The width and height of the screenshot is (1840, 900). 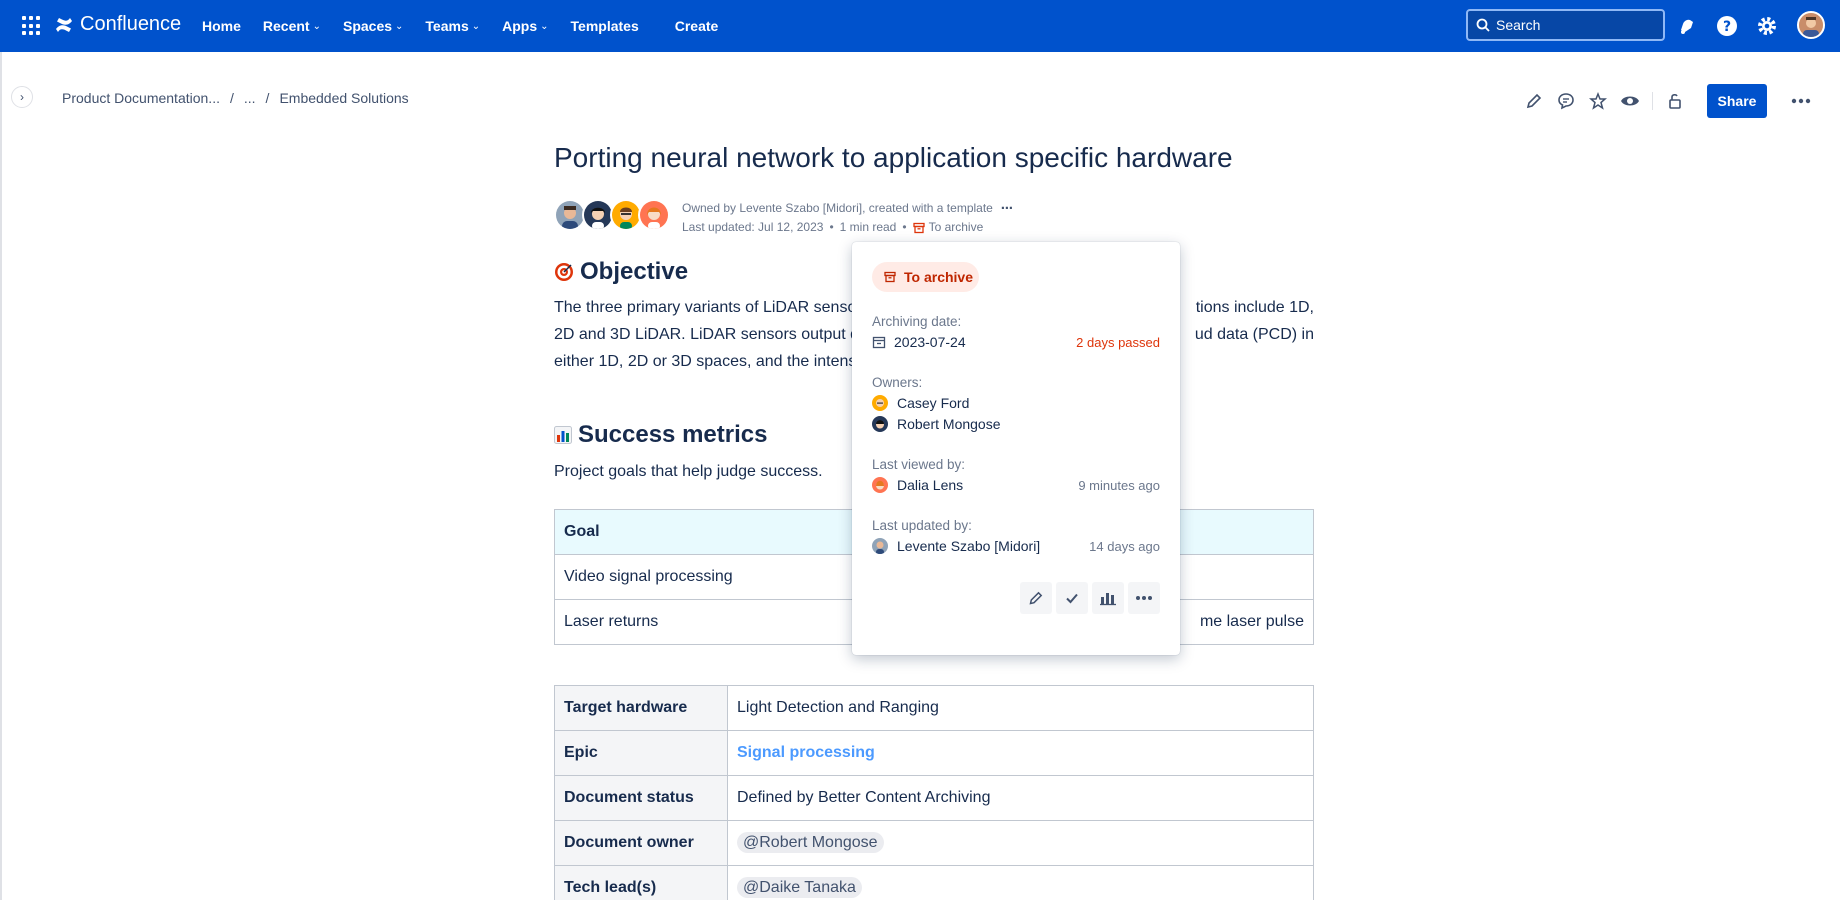 I want to click on confluence-logo: Confluence, so click(x=117, y=24).